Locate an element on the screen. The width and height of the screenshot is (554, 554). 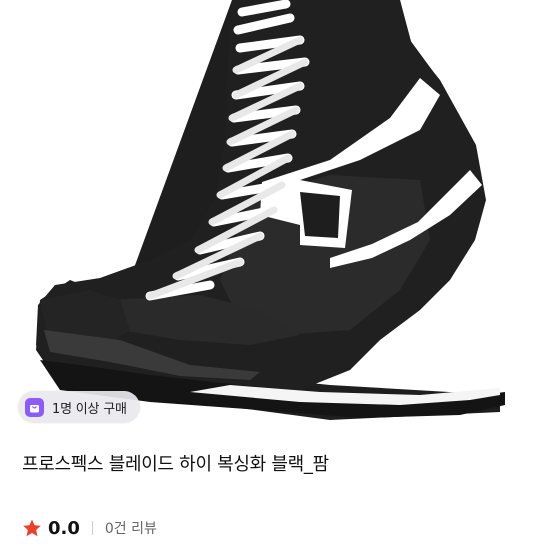
product-title: 프로스펙스 블레이드 하이 복싱화 블랙_팜 is located at coordinates (175, 463).